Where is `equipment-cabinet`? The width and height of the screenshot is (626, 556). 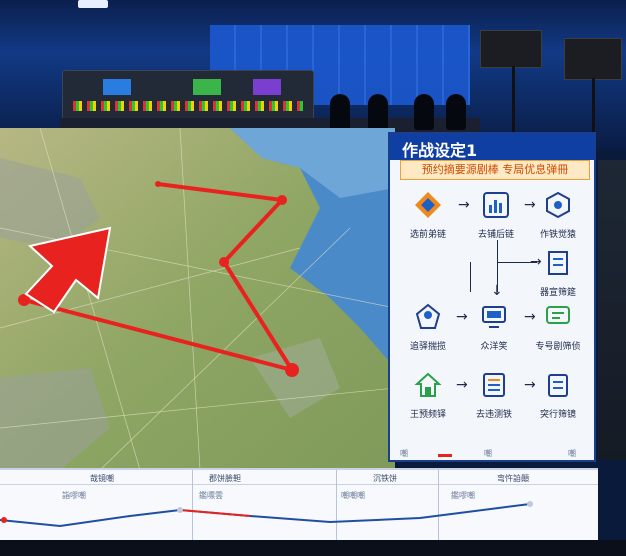
equipment-cabinet is located at coordinates (612, 310).